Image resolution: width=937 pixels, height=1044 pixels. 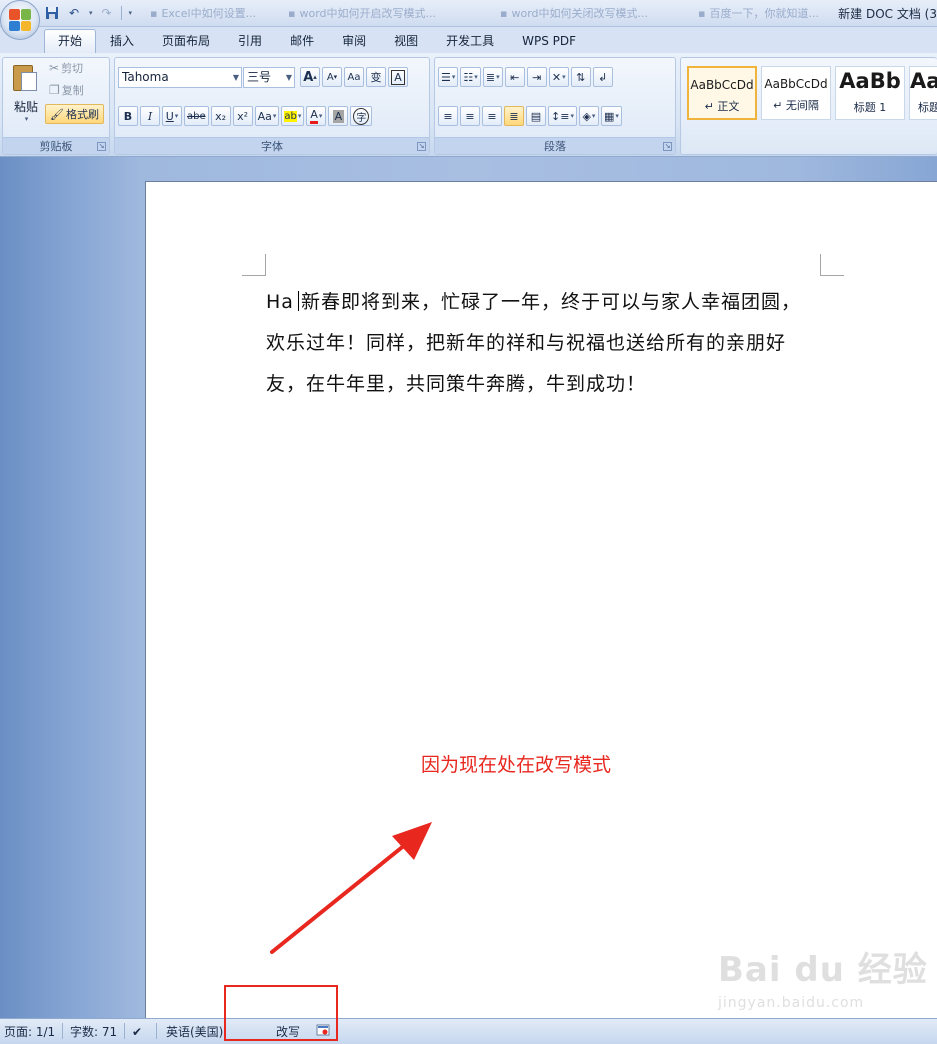 I want to click on show-marks-button: ↲, so click(x=602, y=77).